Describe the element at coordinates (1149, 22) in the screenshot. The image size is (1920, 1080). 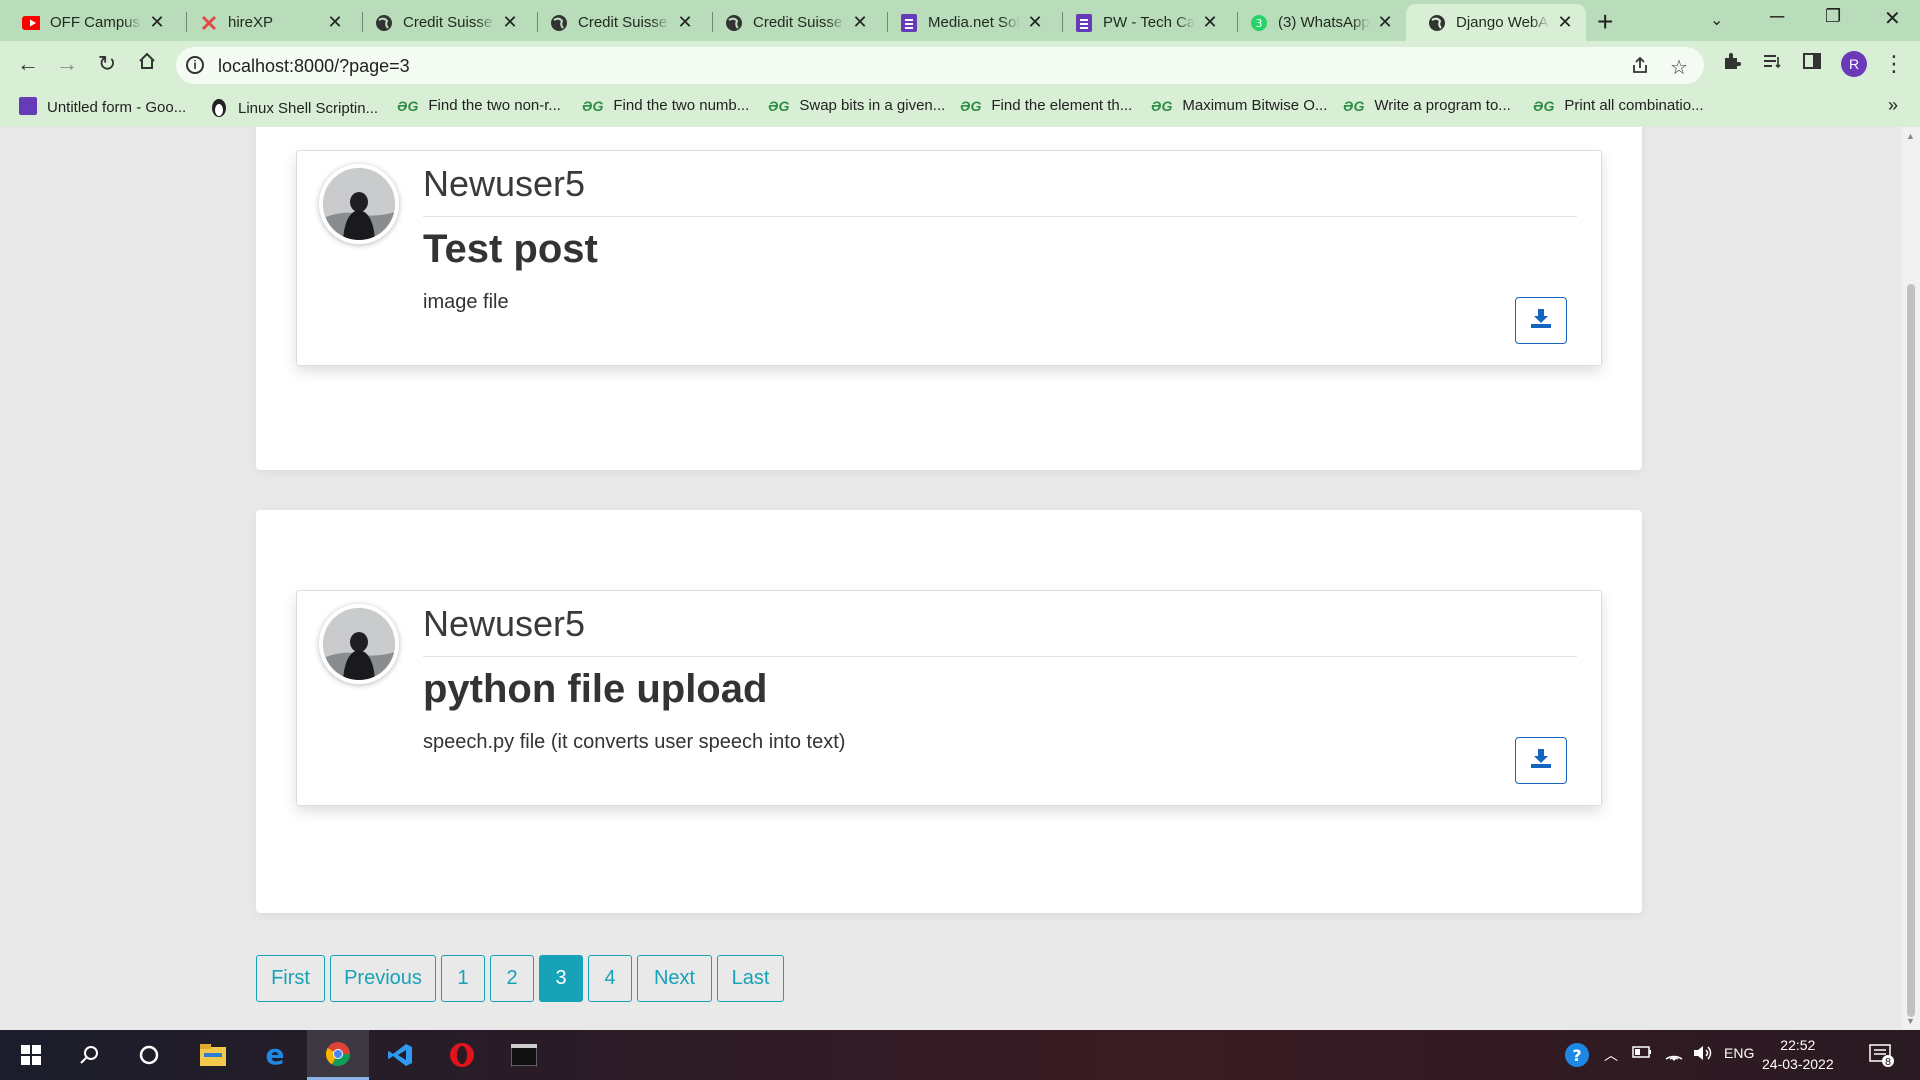
I see `tab-label: PW - Tech Car` at that location.